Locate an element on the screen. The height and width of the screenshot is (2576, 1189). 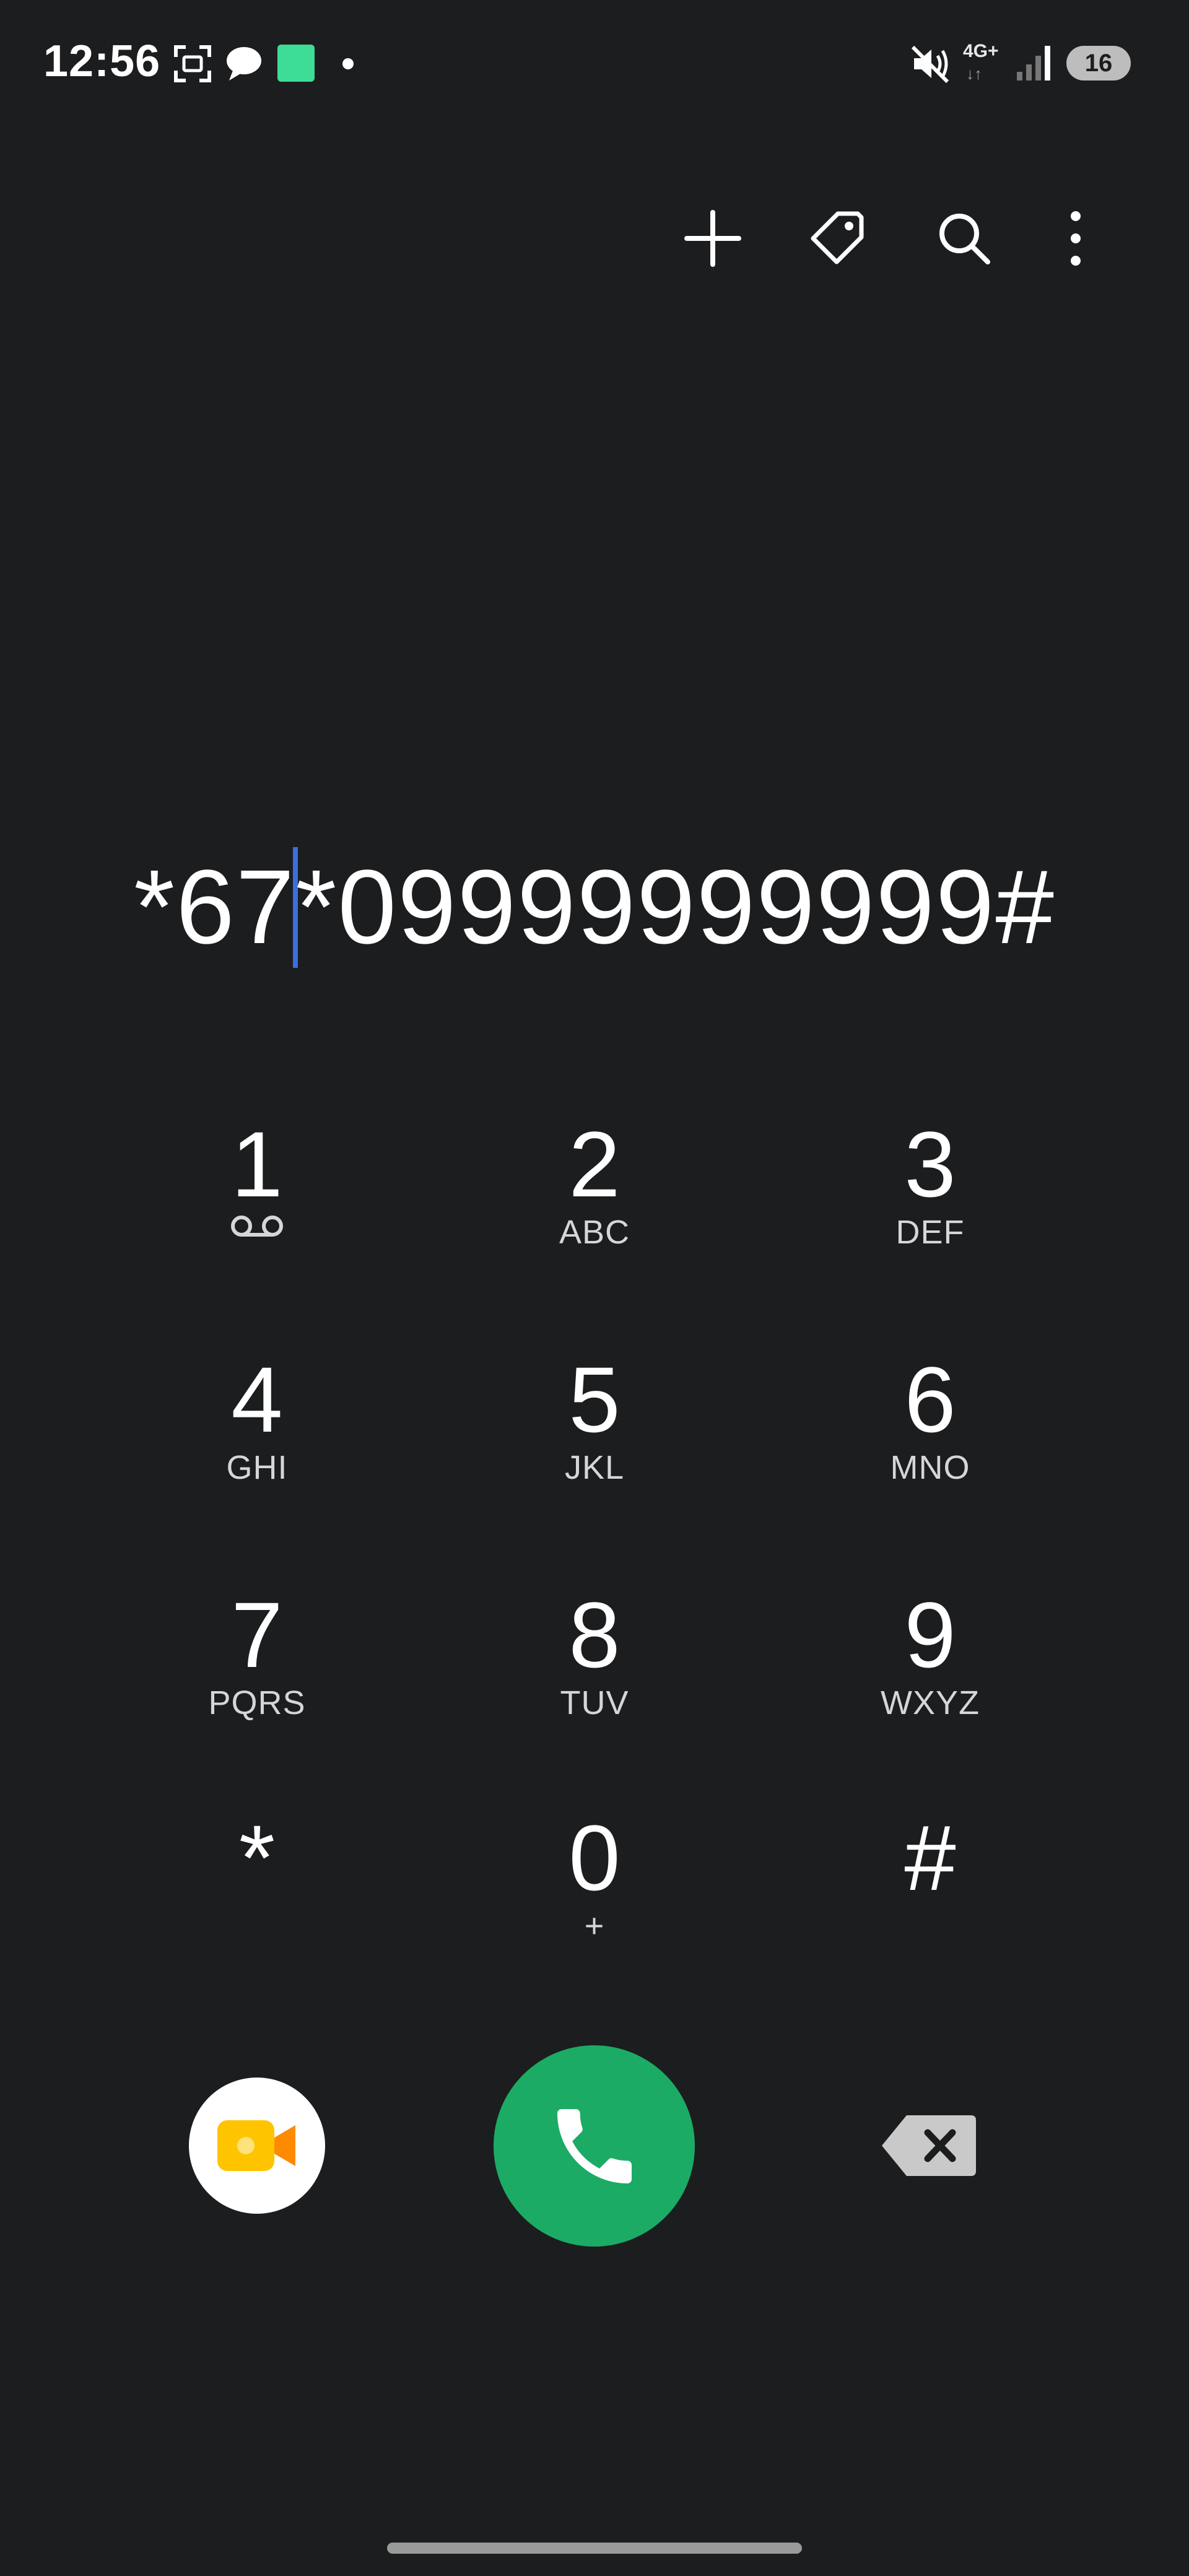
key-digit: 7 is located at coordinates (257, 1635).